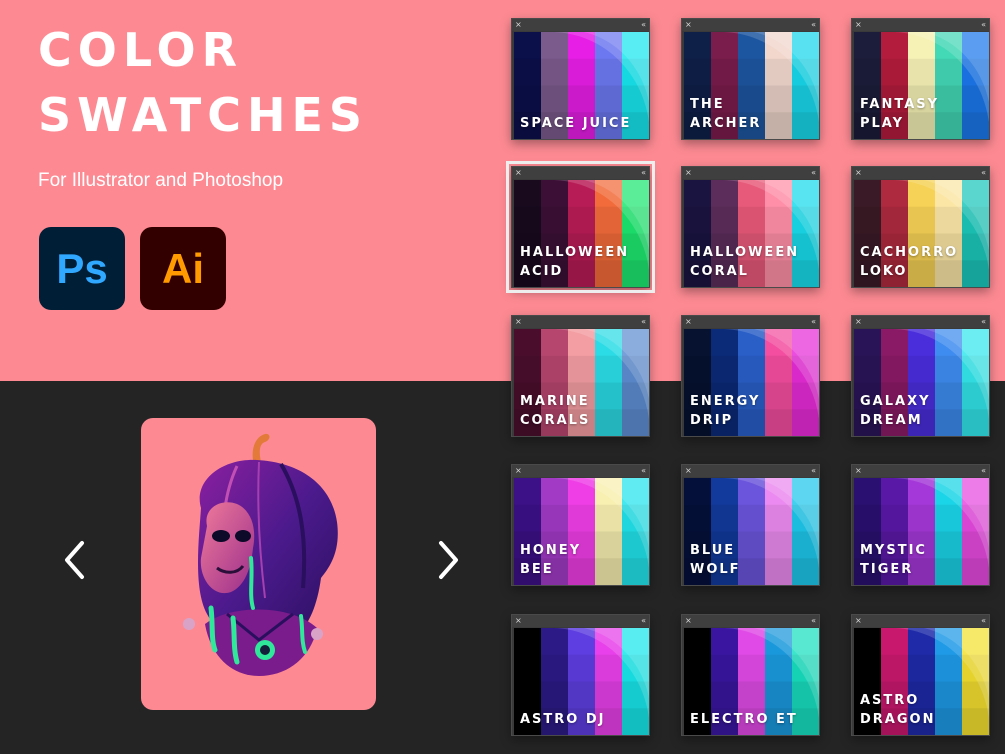  I want to click on swatch-name: SPACE JUICE, so click(576, 123).